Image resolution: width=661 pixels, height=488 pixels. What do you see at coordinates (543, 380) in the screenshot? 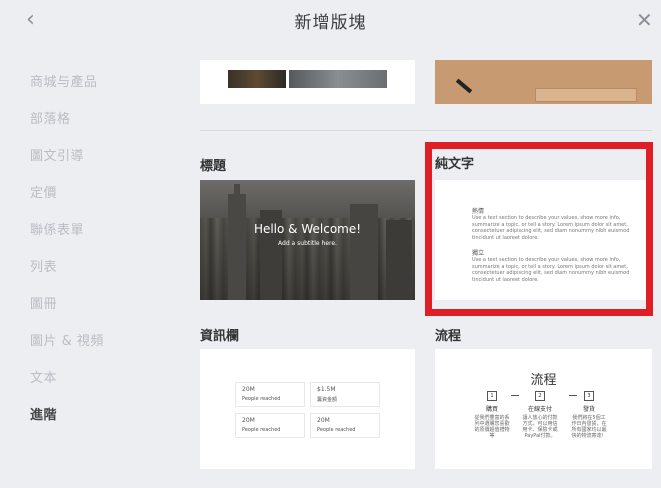
I see `process-title: 流程` at bounding box center [543, 380].